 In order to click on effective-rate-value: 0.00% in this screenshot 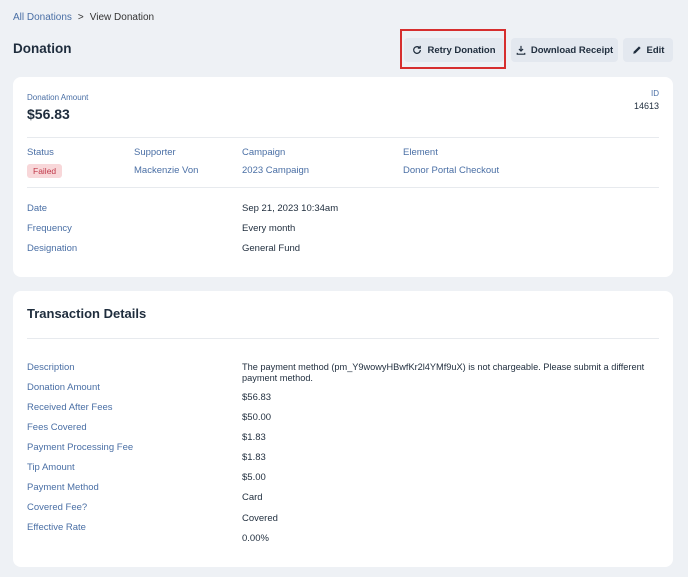, I will do `click(255, 538)`.